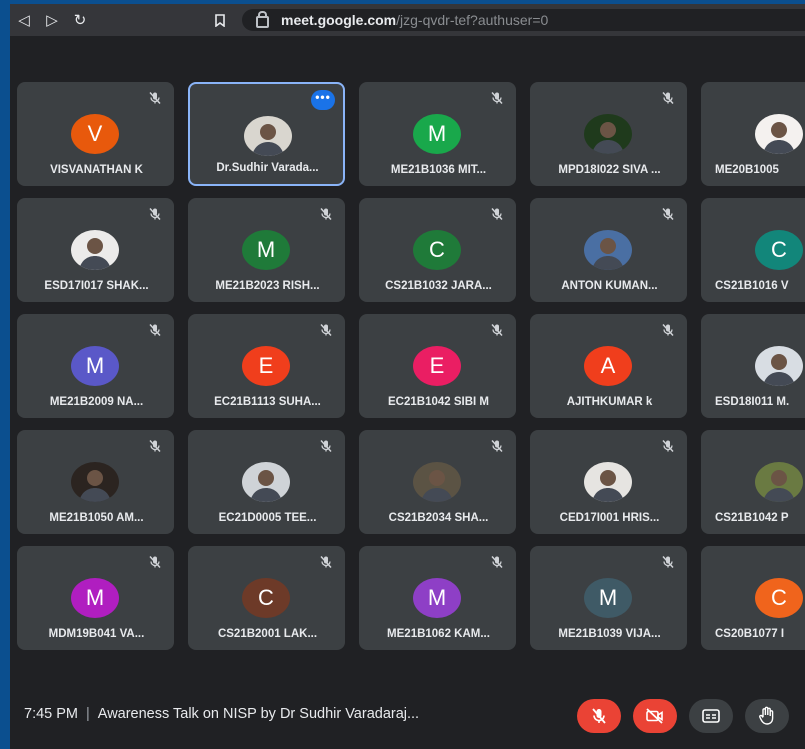 The height and width of the screenshot is (749, 805). What do you see at coordinates (51, 714) in the screenshot?
I see `meeting-time: 7:45 PM` at bounding box center [51, 714].